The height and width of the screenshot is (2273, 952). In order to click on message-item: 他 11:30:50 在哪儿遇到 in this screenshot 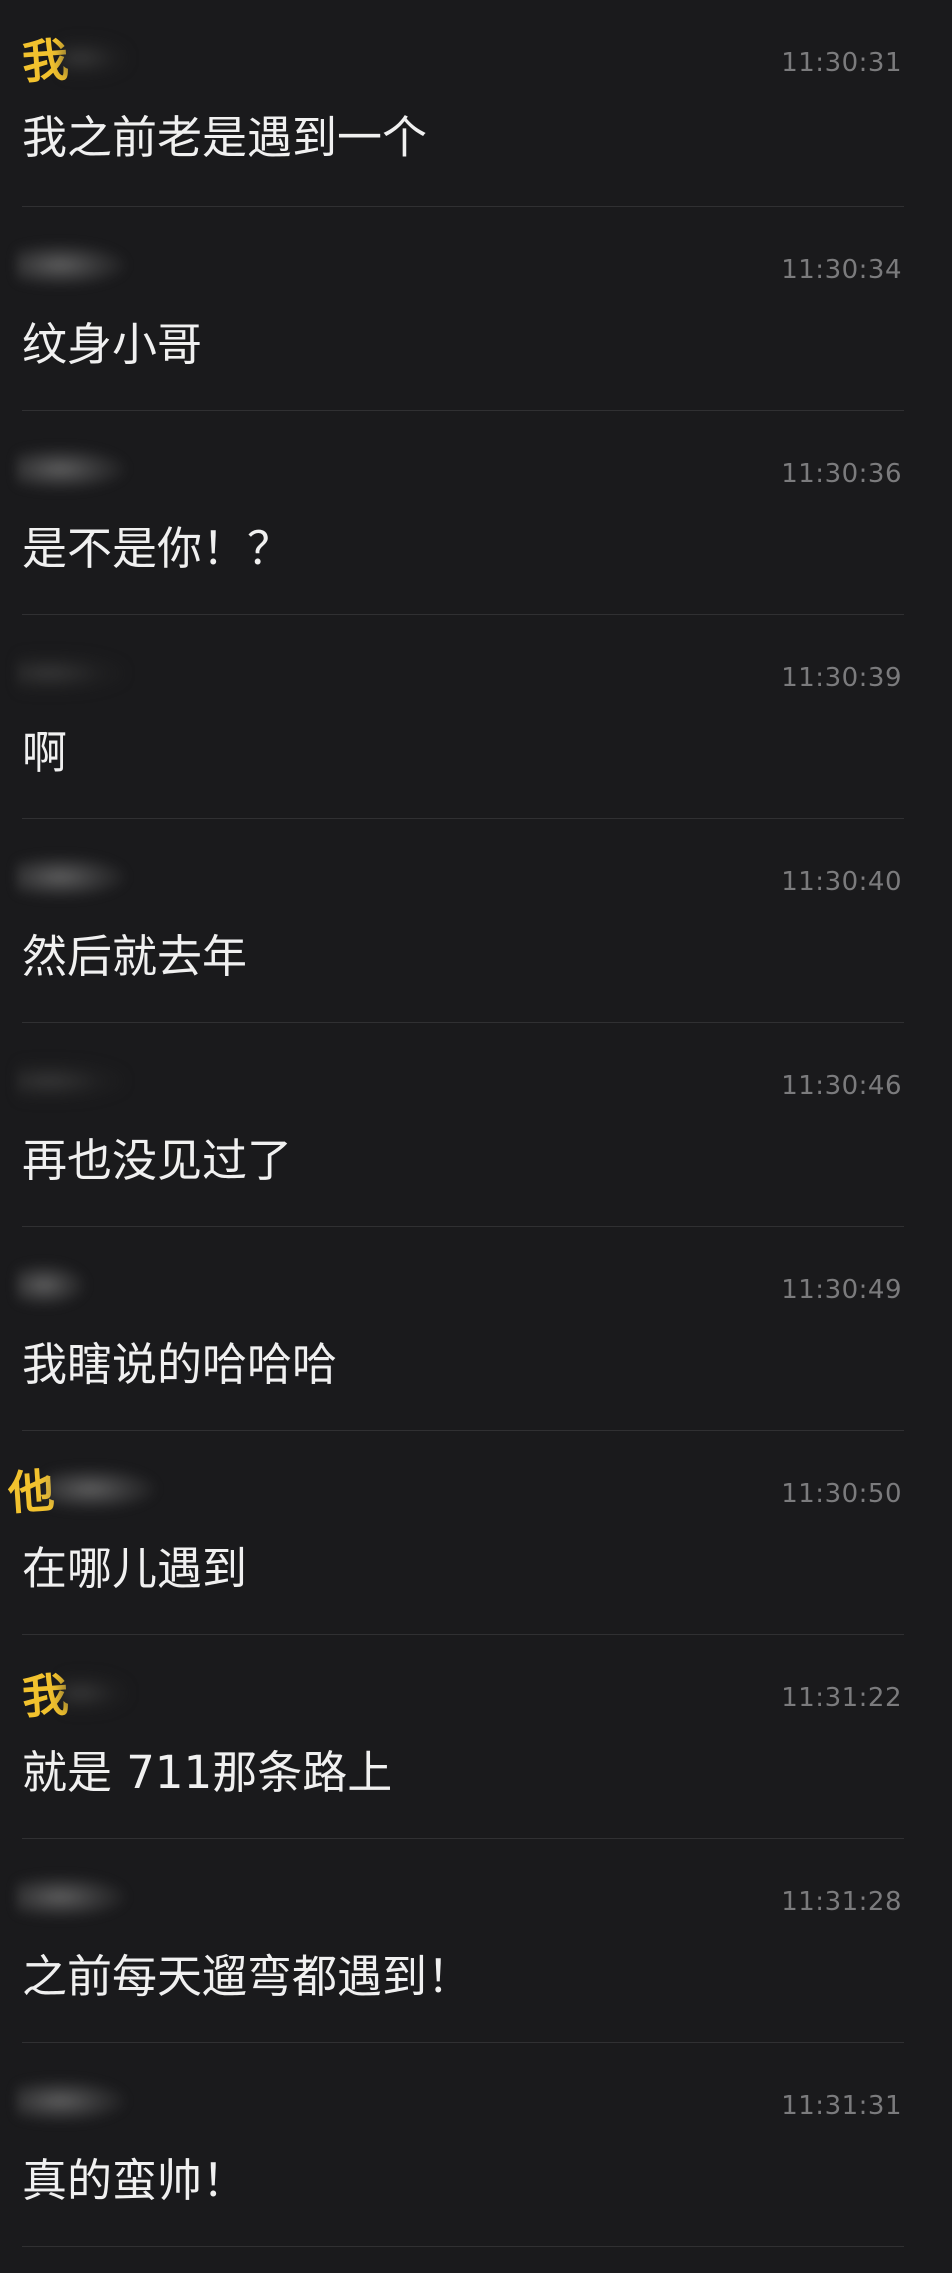, I will do `click(476, 1533)`.